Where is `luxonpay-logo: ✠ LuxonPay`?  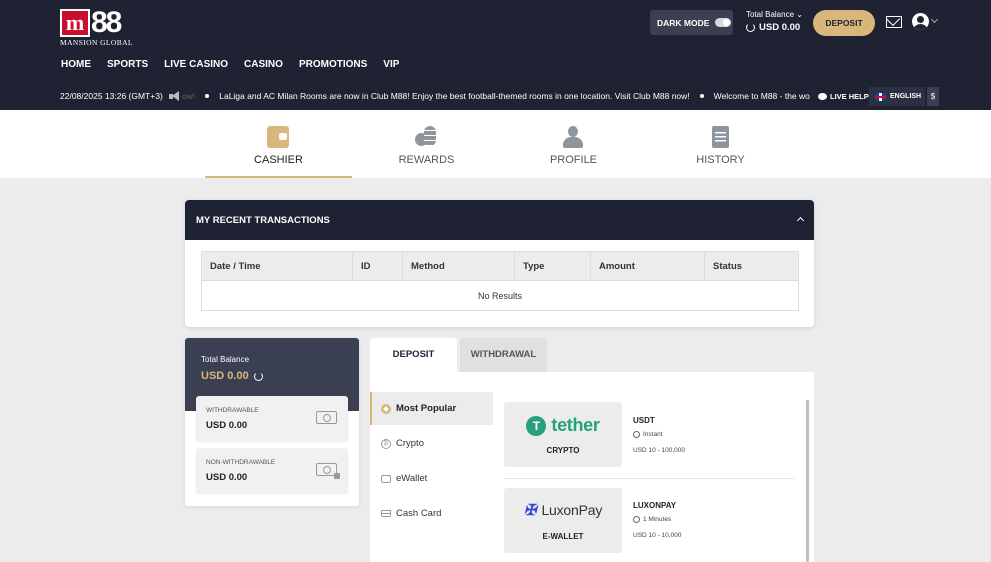 luxonpay-logo: ✠ LuxonPay is located at coordinates (563, 510).